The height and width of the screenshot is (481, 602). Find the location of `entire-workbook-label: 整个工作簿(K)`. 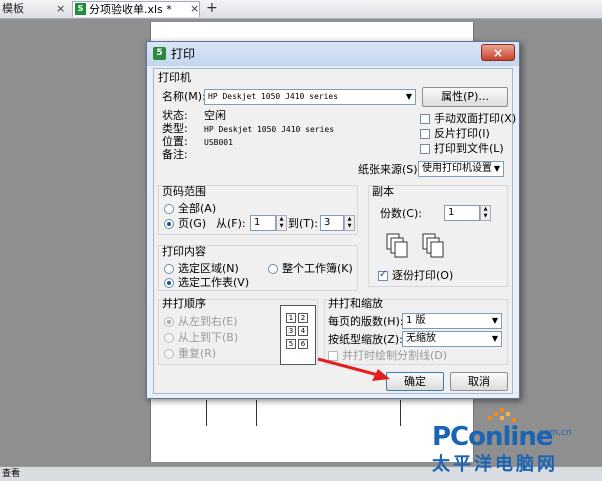

entire-workbook-label: 整个工作簿(K) is located at coordinates (317, 268).